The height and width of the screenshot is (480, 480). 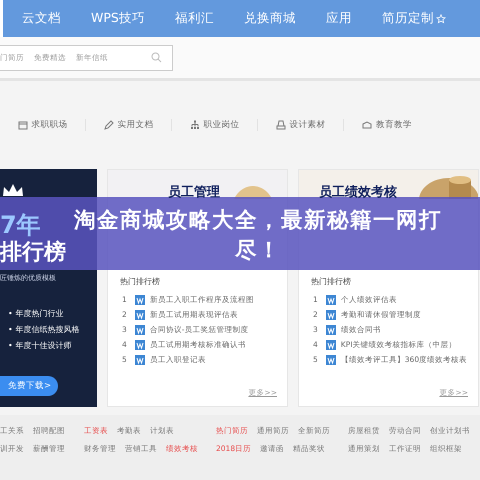 What do you see at coordinates (194, 193) in the screenshot?
I see `card-heading: 员工管理` at bounding box center [194, 193].